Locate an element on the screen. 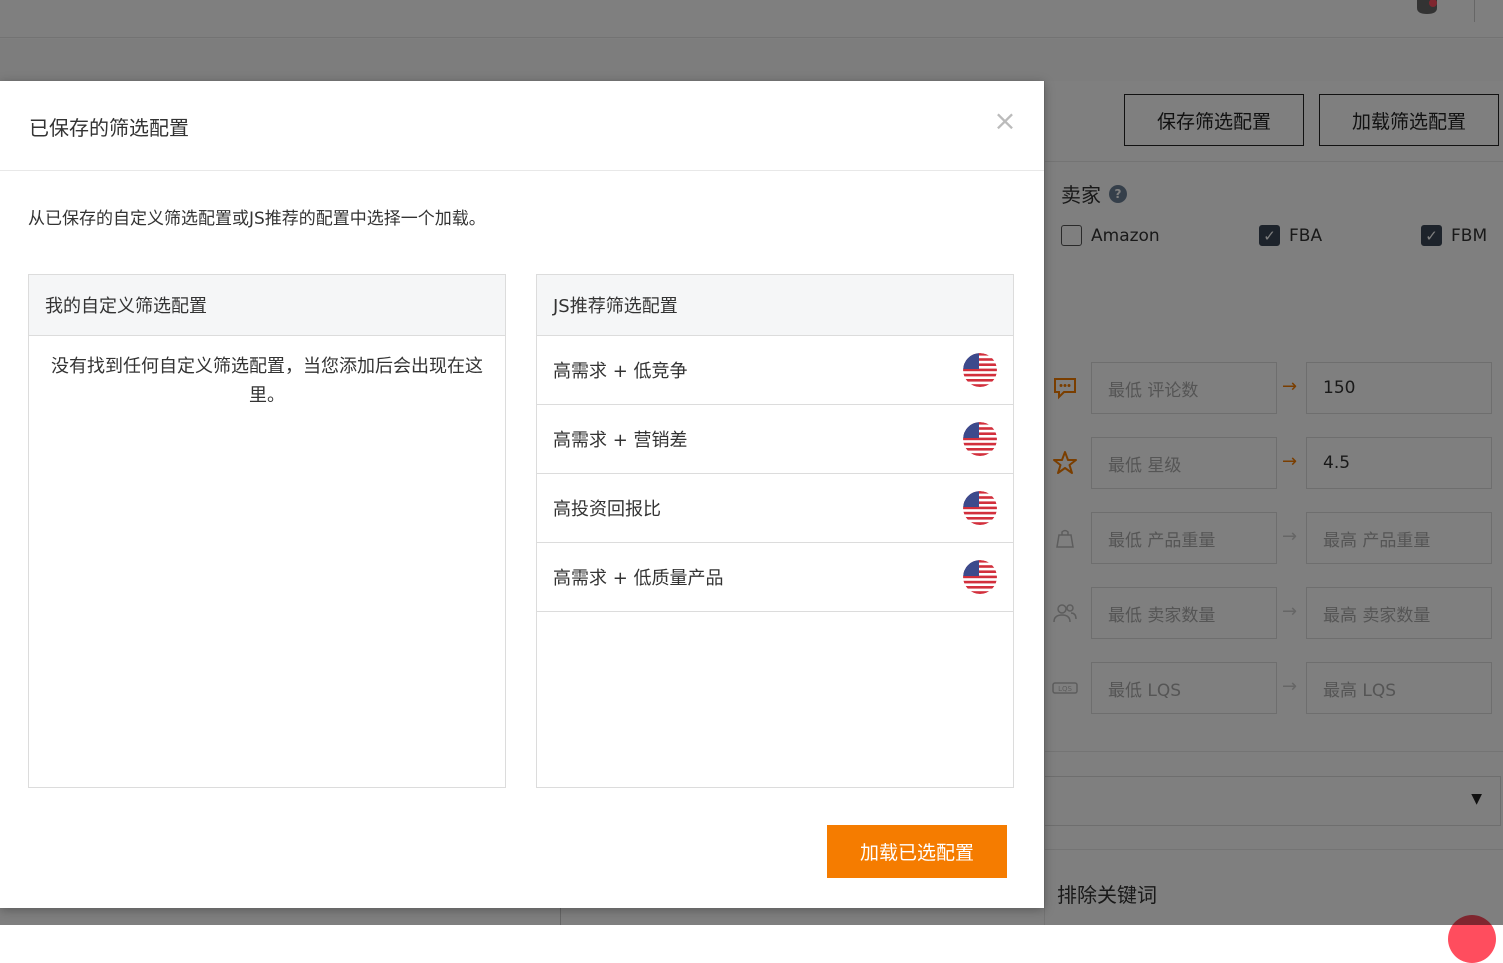 The image size is (1503, 963). recommended-item-label: 高需求 + 低质量产品 is located at coordinates (638, 578).